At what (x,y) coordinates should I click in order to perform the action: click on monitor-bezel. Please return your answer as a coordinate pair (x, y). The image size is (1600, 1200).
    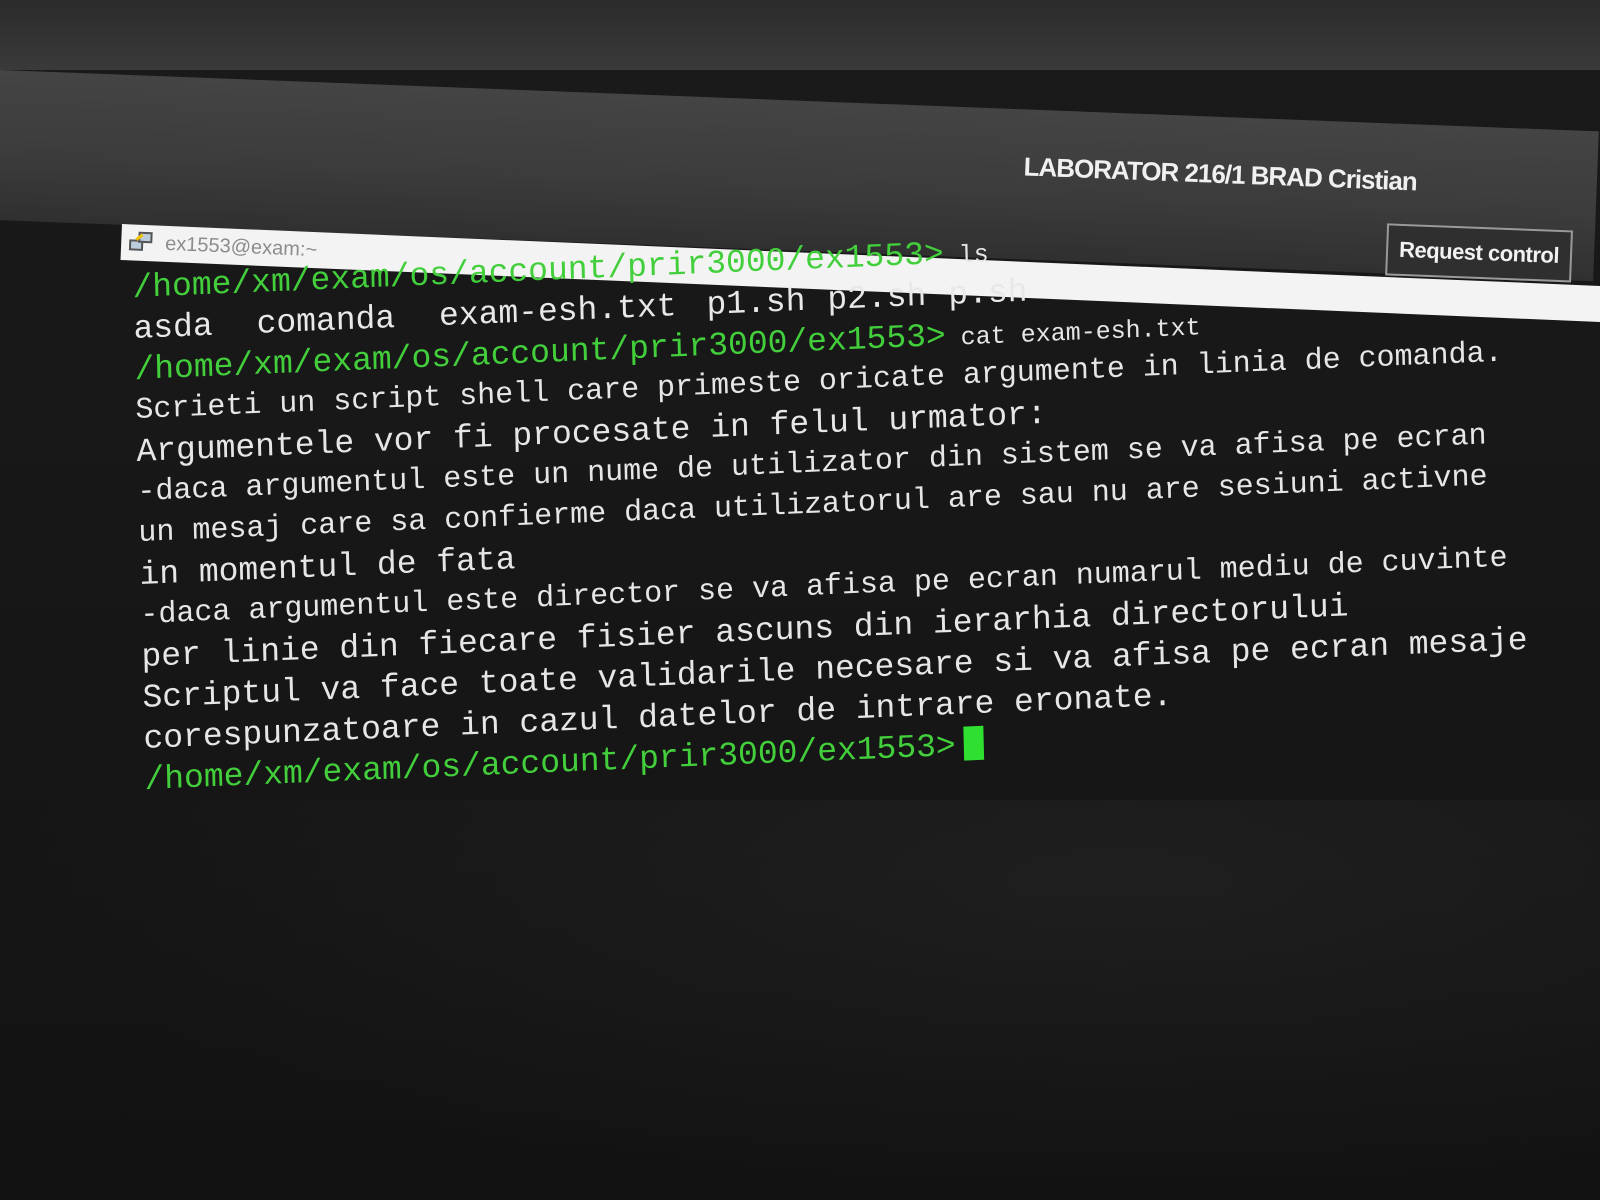
    Looking at the image, I should click on (800, 35).